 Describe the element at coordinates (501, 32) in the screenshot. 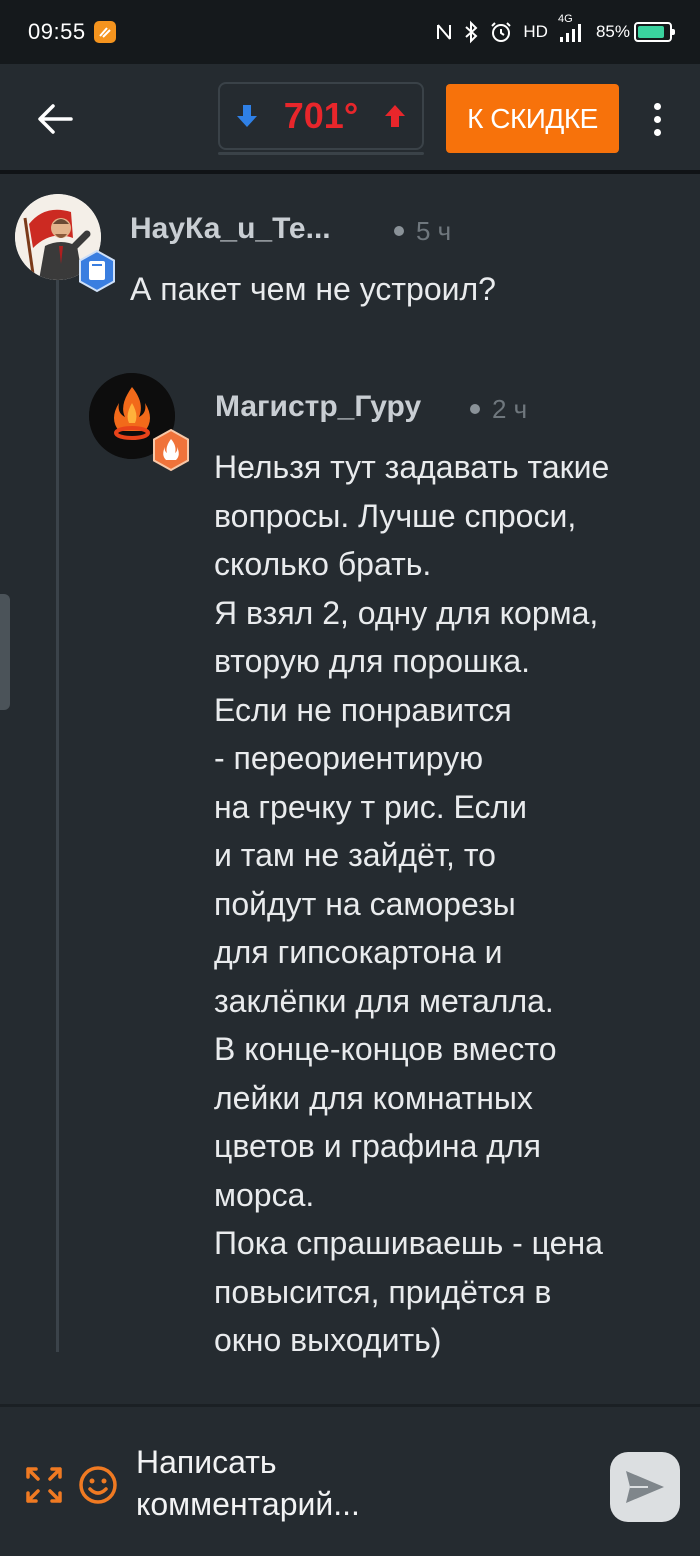

I see `alarm-icon` at that location.